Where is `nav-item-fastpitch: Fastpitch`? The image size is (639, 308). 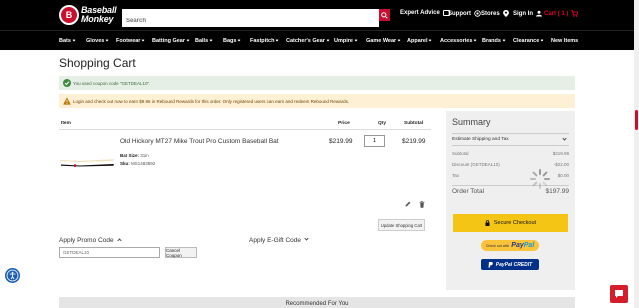
nav-item-fastpitch: Fastpitch is located at coordinates (264, 41).